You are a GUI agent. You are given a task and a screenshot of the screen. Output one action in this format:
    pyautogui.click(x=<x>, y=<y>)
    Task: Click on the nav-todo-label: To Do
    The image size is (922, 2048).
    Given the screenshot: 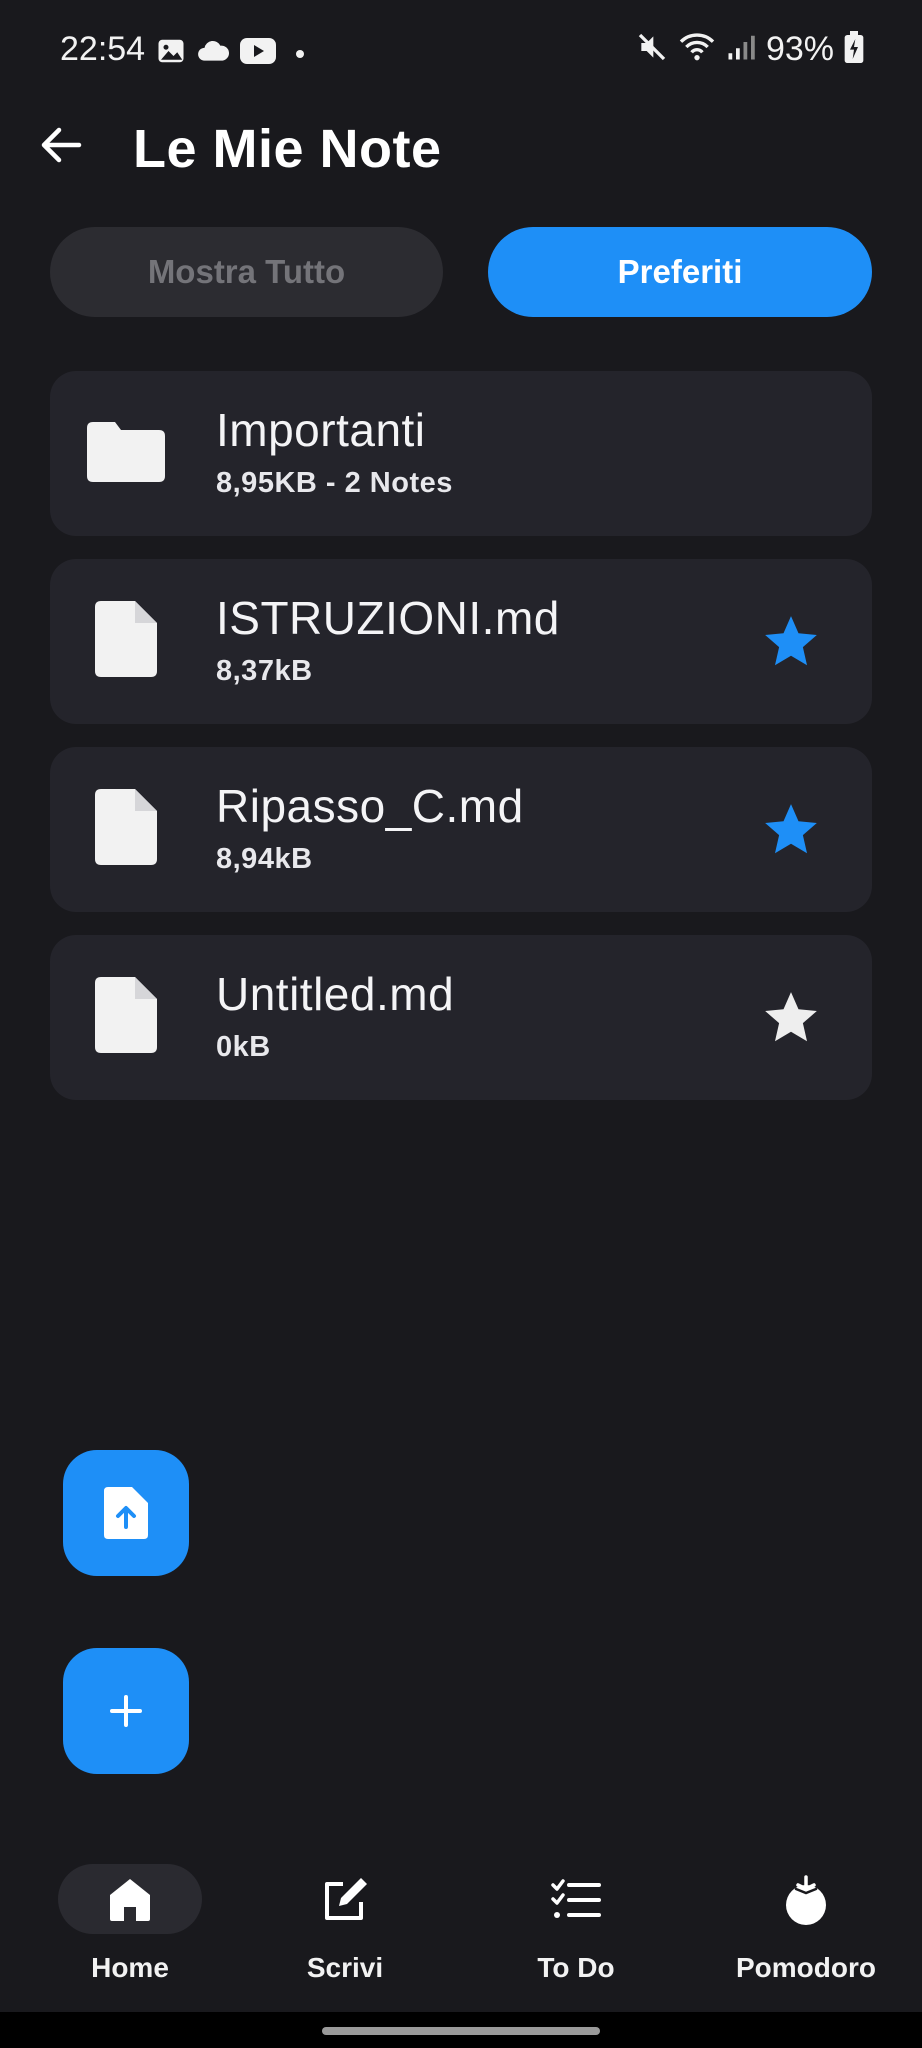 What is the action you would take?
    pyautogui.click(x=576, y=1967)
    